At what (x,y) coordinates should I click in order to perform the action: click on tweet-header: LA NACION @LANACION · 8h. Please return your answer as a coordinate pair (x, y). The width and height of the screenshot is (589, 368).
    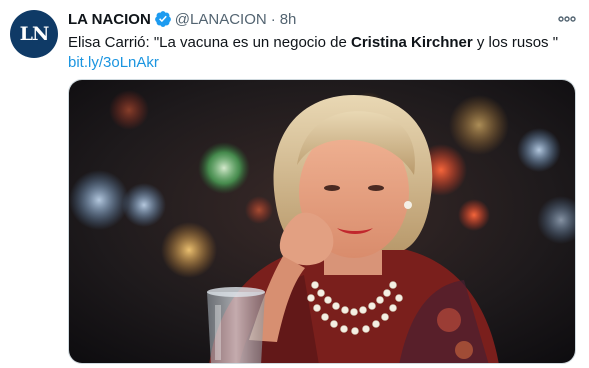
    Looking at the image, I should click on (182, 19).